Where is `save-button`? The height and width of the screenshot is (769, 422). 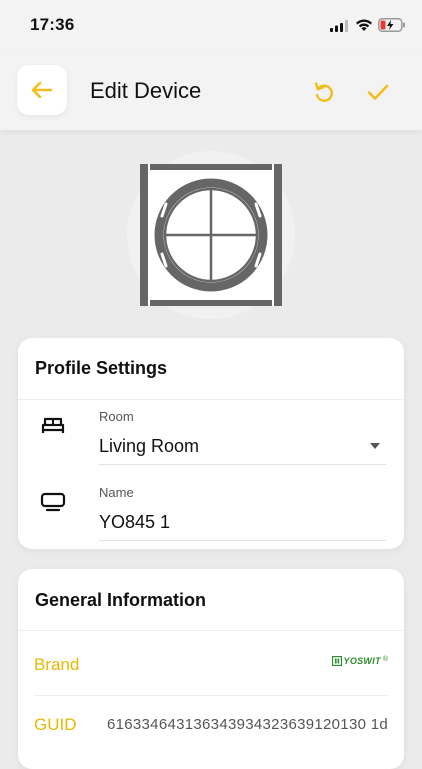 save-button is located at coordinates (378, 92).